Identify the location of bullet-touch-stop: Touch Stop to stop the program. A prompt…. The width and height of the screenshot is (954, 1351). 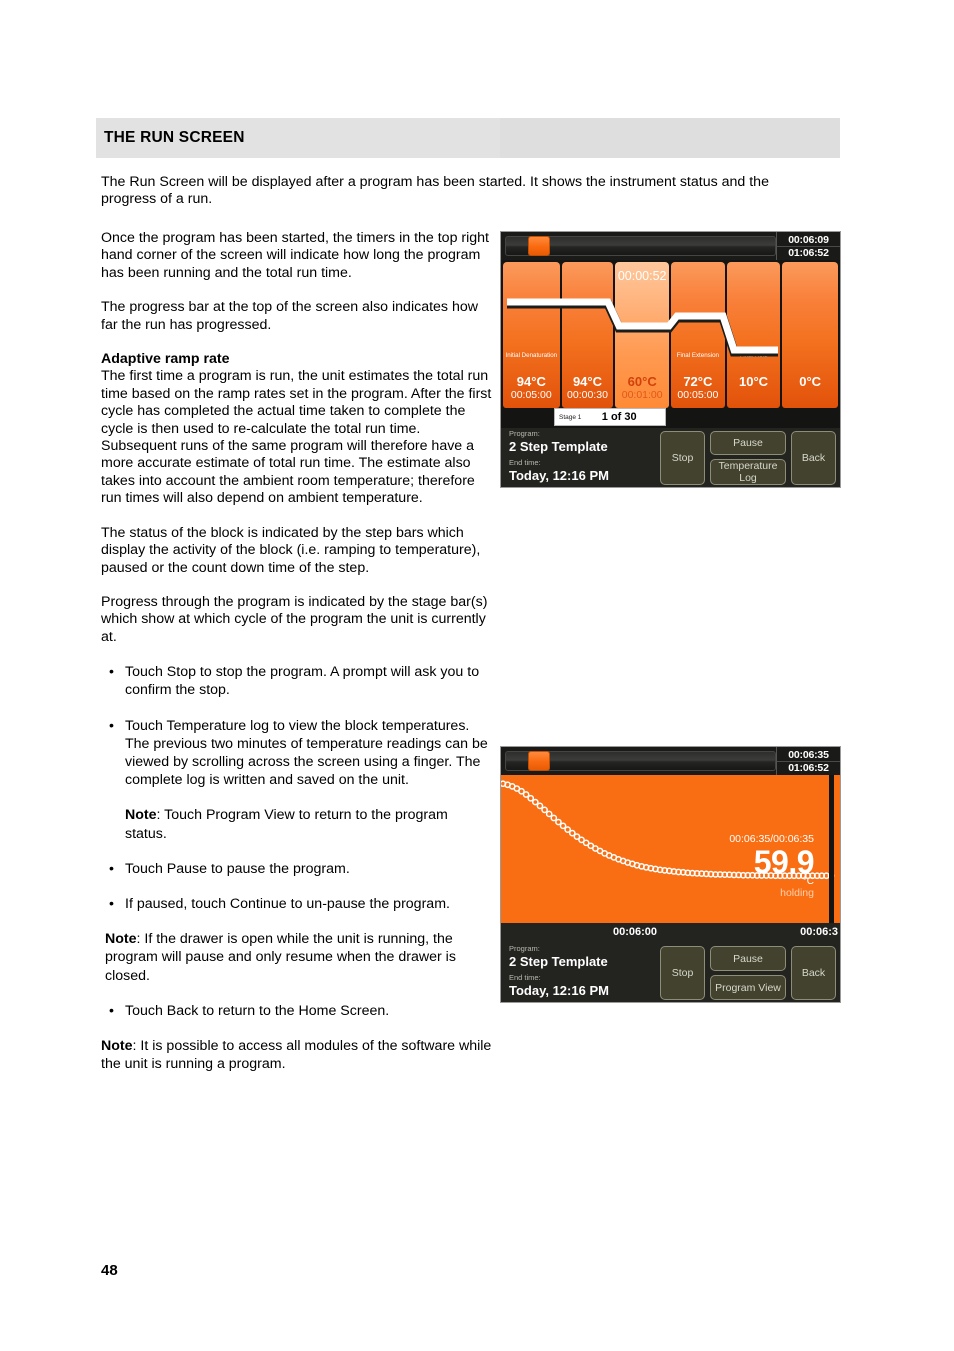
(297, 681).